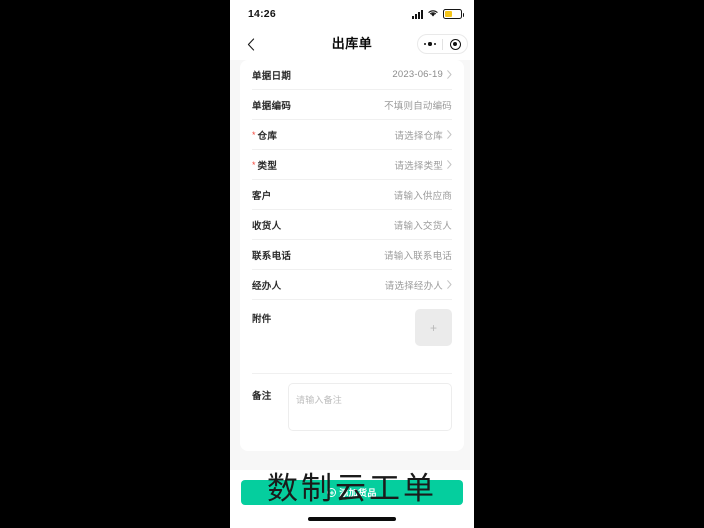 The height and width of the screenshot is (528, 704). I want to click on bottom-action-bar: 添加货品, so click(352, 499).